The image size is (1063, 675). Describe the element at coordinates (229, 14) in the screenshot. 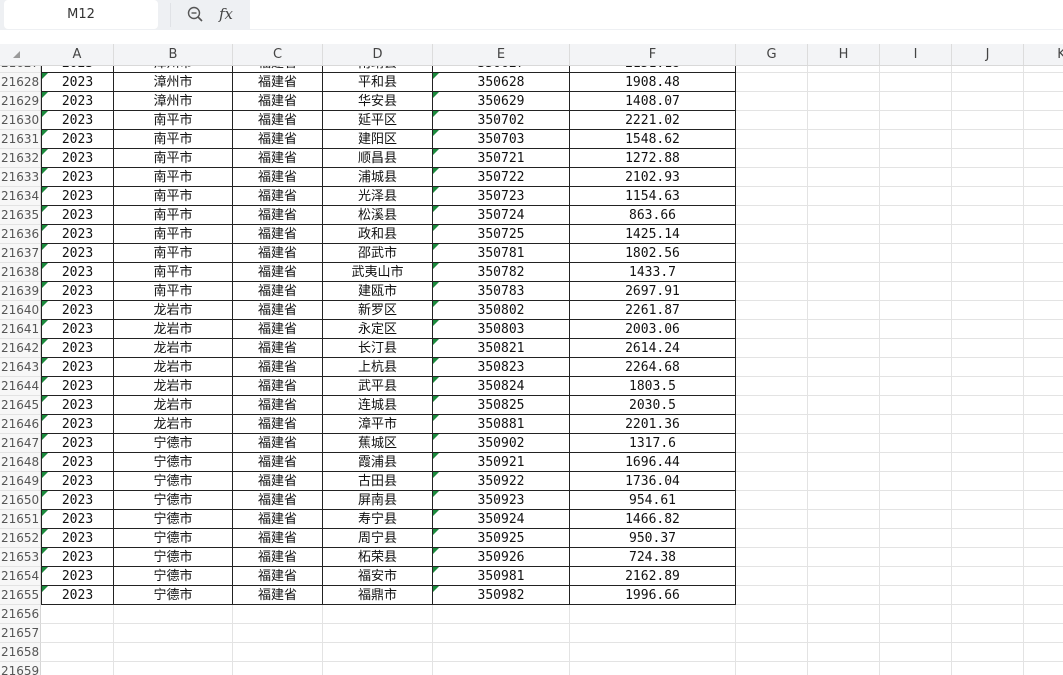

I see `function-fx-icon: fx` at that location.